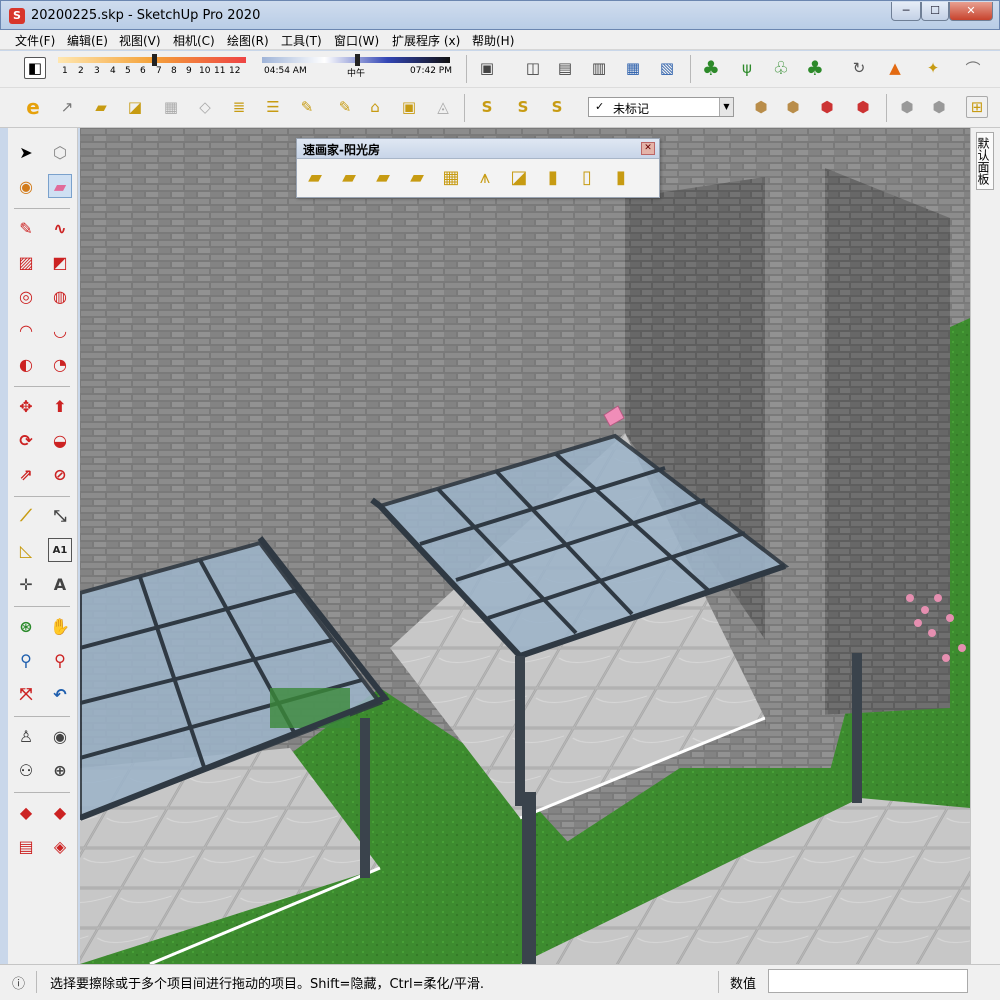  Describe the element at coordinates (345, 107) in the screenshot. I see `label-tool-icon: ✎` at that location.